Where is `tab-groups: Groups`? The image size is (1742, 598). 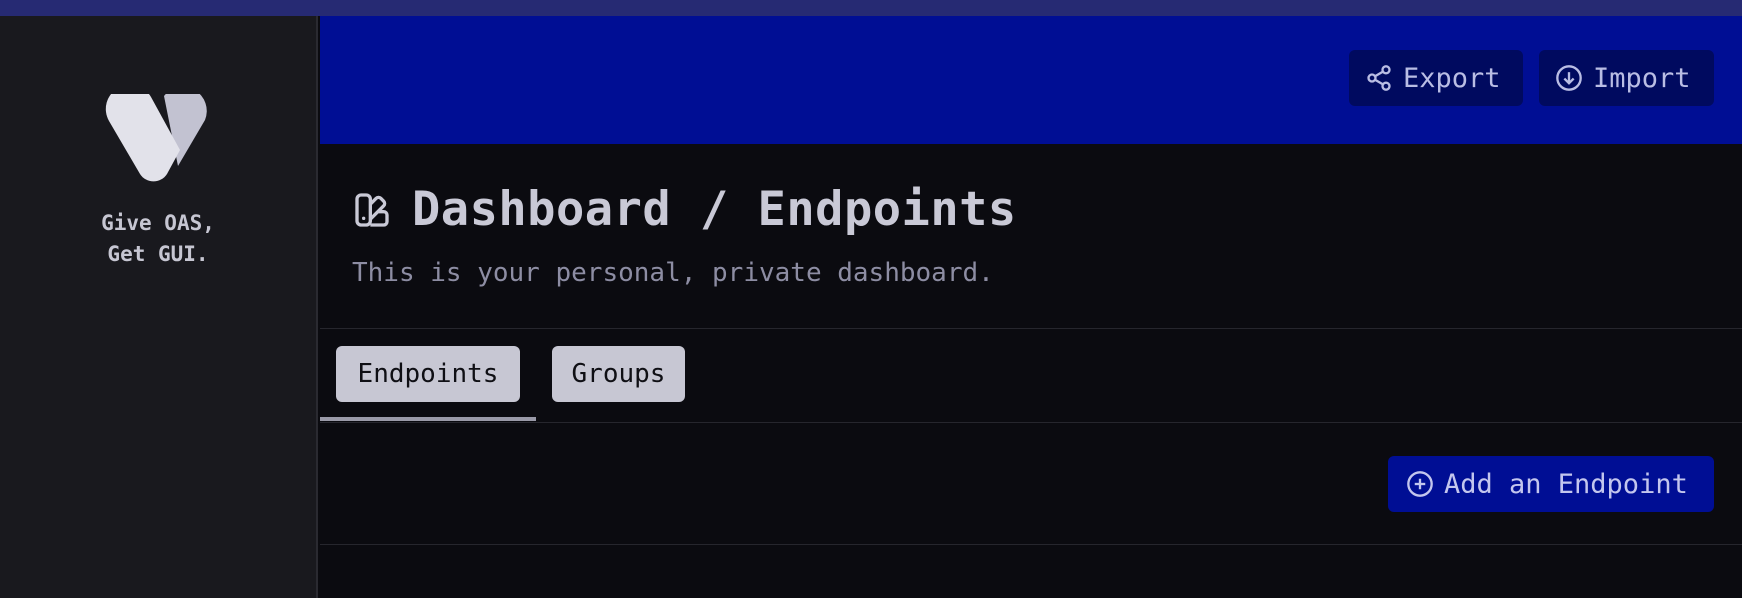 tab-groups: Groups is located at coordinates (618, 374).